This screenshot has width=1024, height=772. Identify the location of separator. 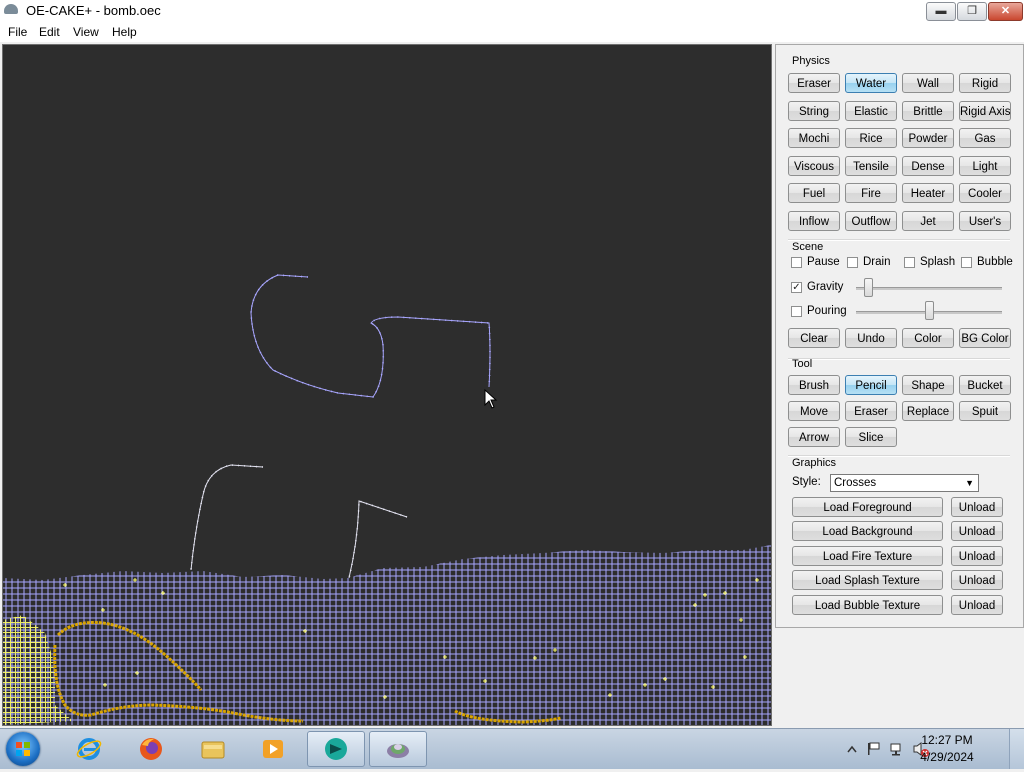
(899, 359).